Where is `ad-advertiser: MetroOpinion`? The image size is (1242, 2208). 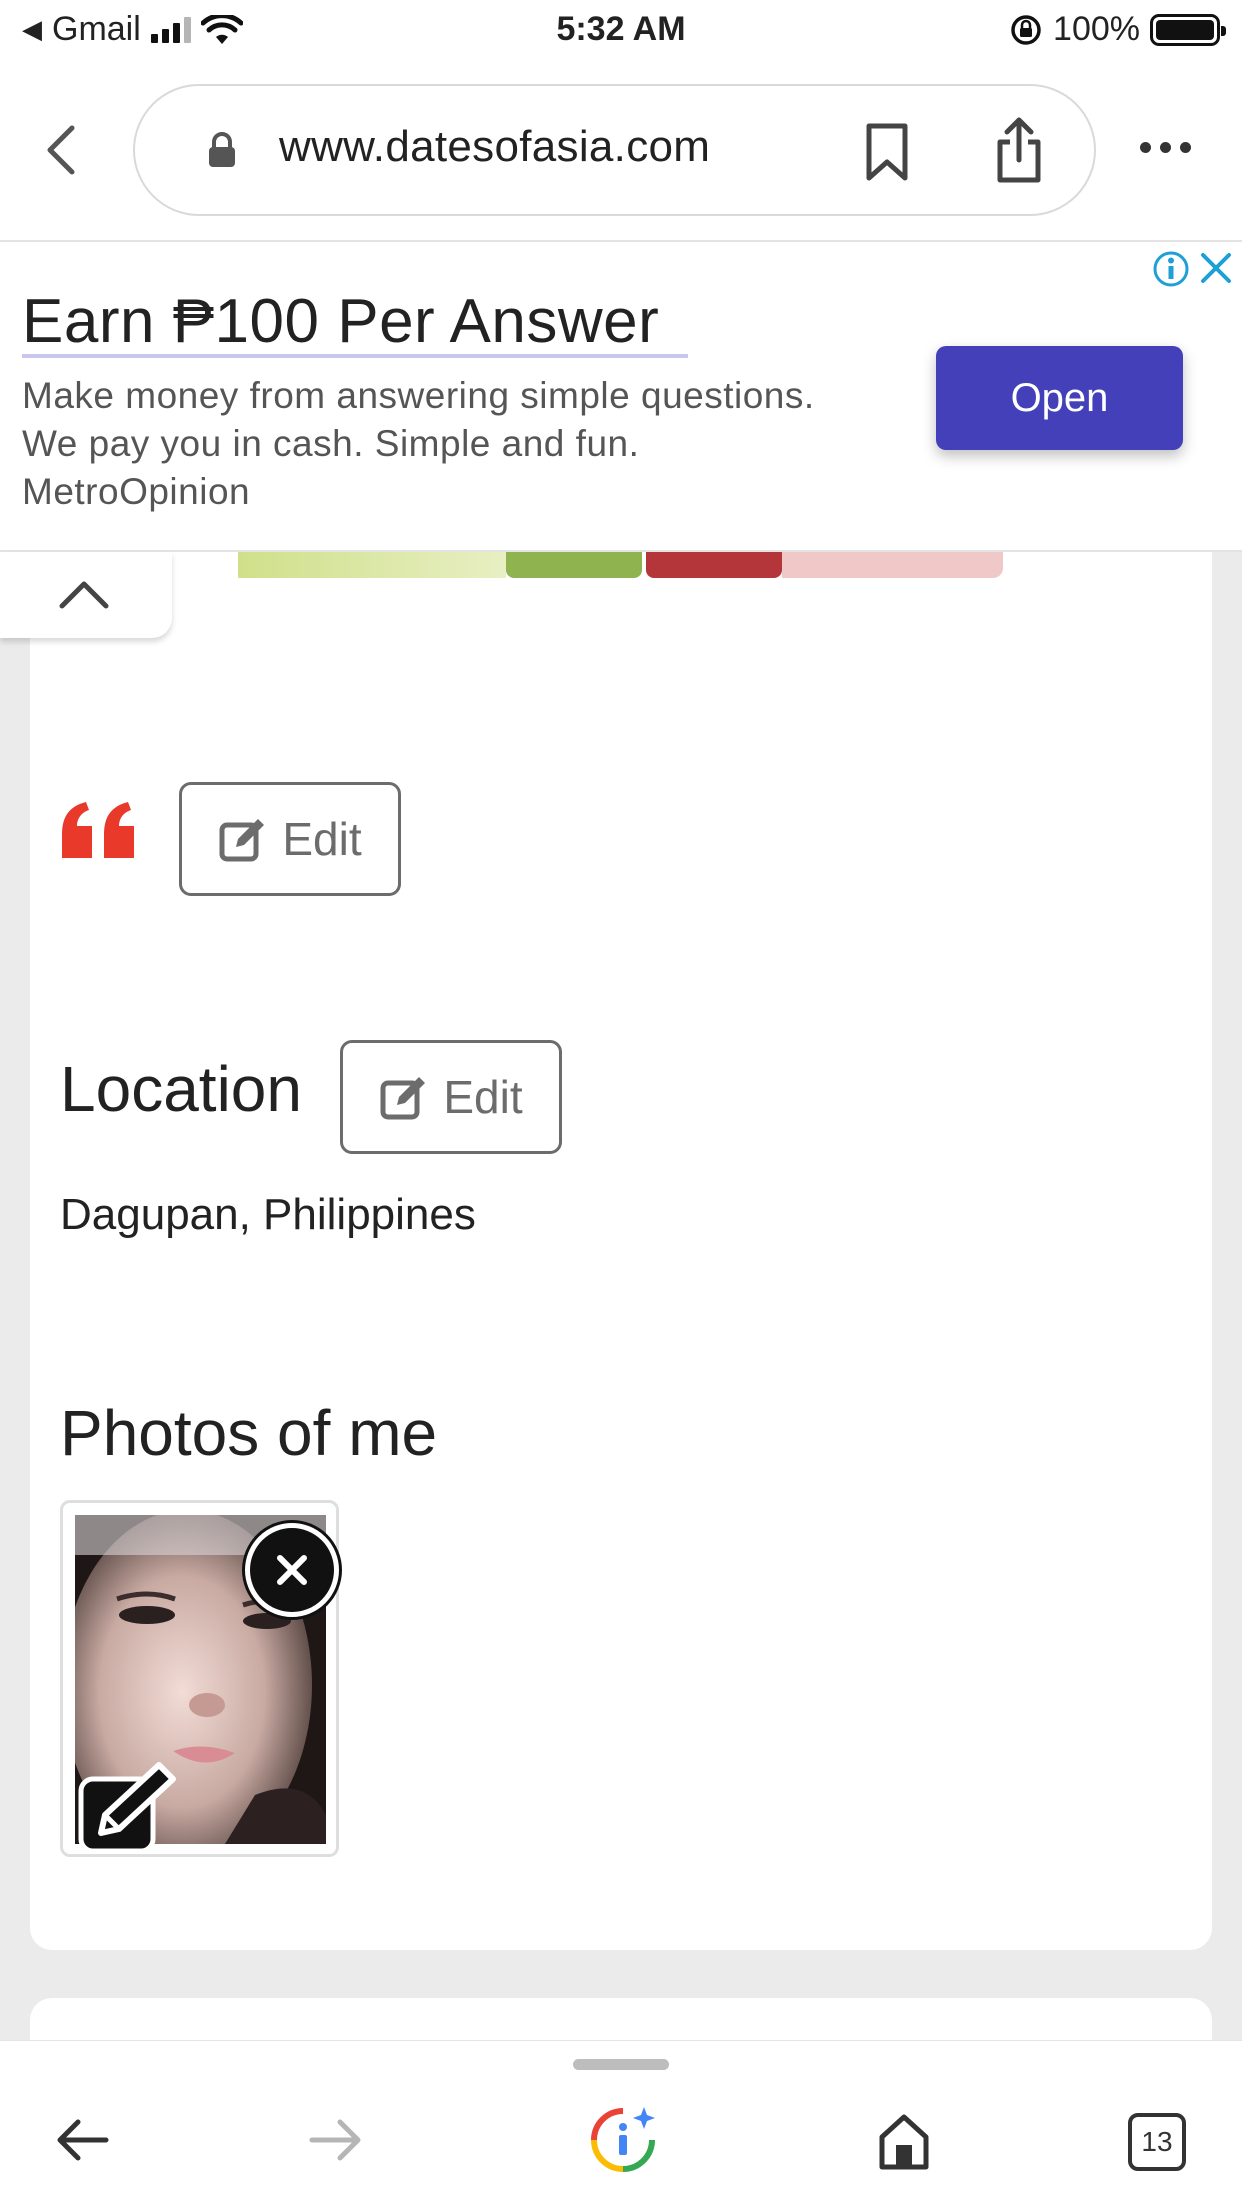 ad-advertiser: MetroOpinion is located at coordinates (136, 491).